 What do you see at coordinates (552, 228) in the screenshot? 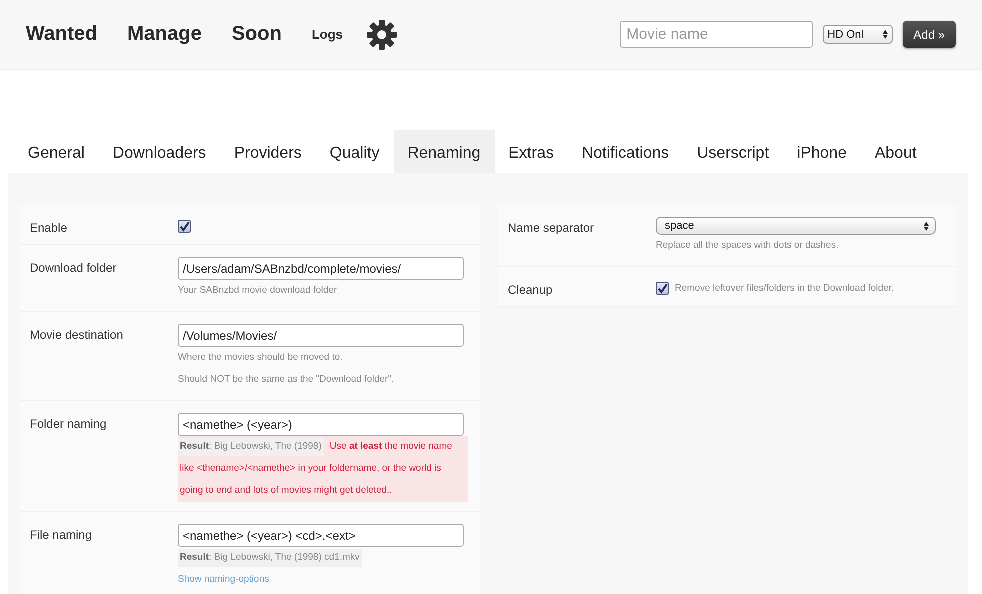
I see `setting-label: Name separator` at bounding box center [552, 228].